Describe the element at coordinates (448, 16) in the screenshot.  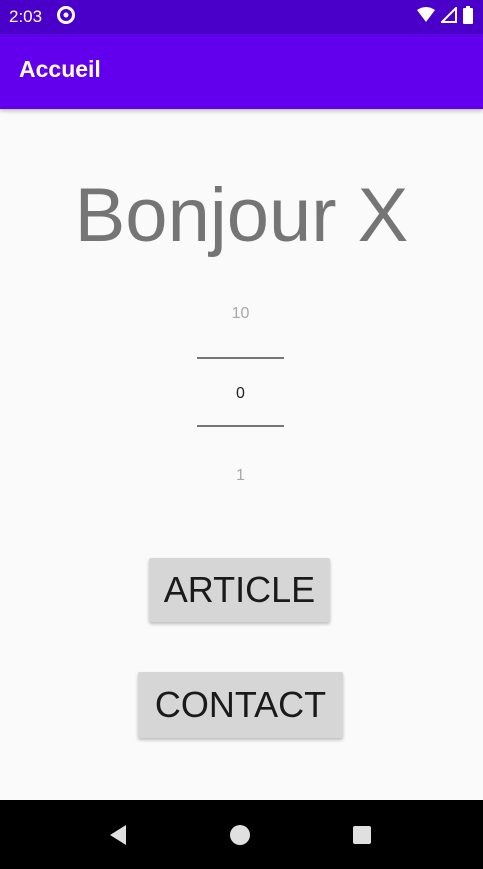
I see `signal-icon` at that location.